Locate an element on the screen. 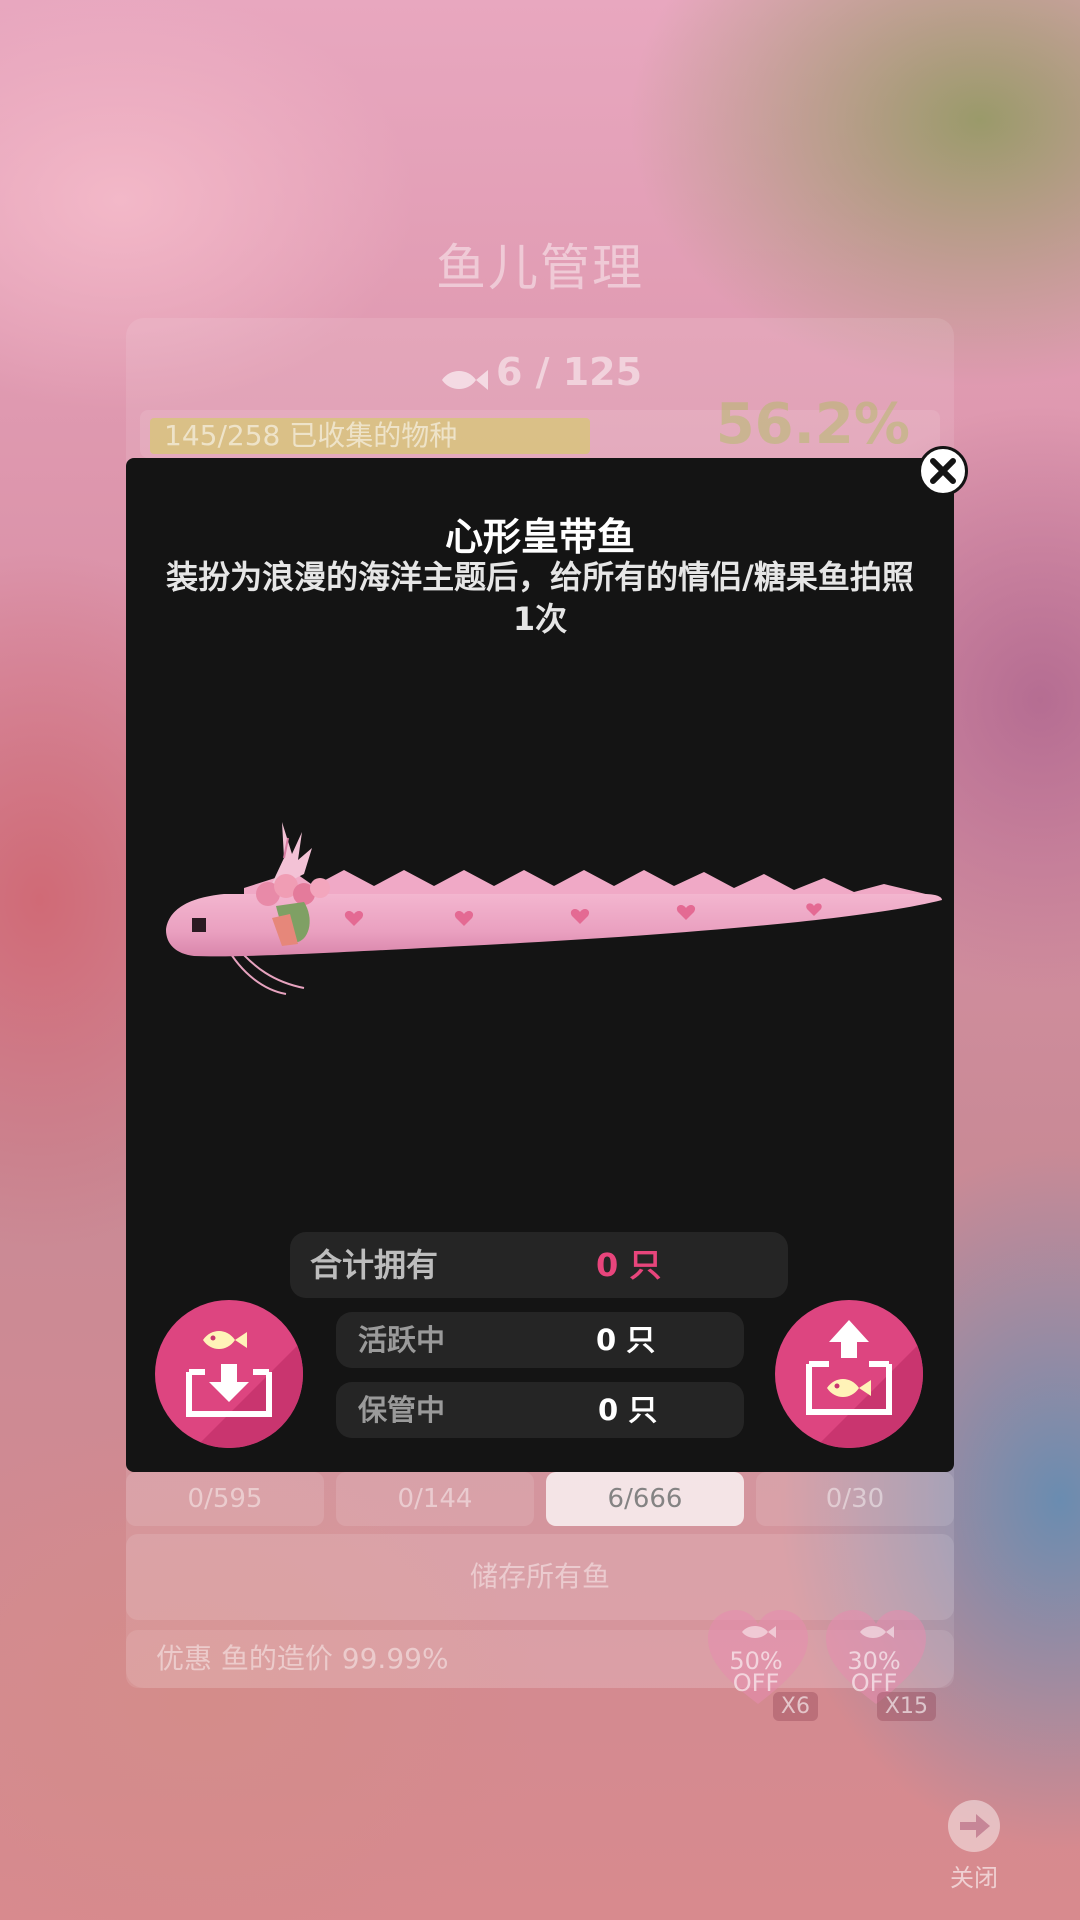 This screenshot has height=1920, width=1080. page-title: 鱼儿管理 is located at coordinates (540, 268).